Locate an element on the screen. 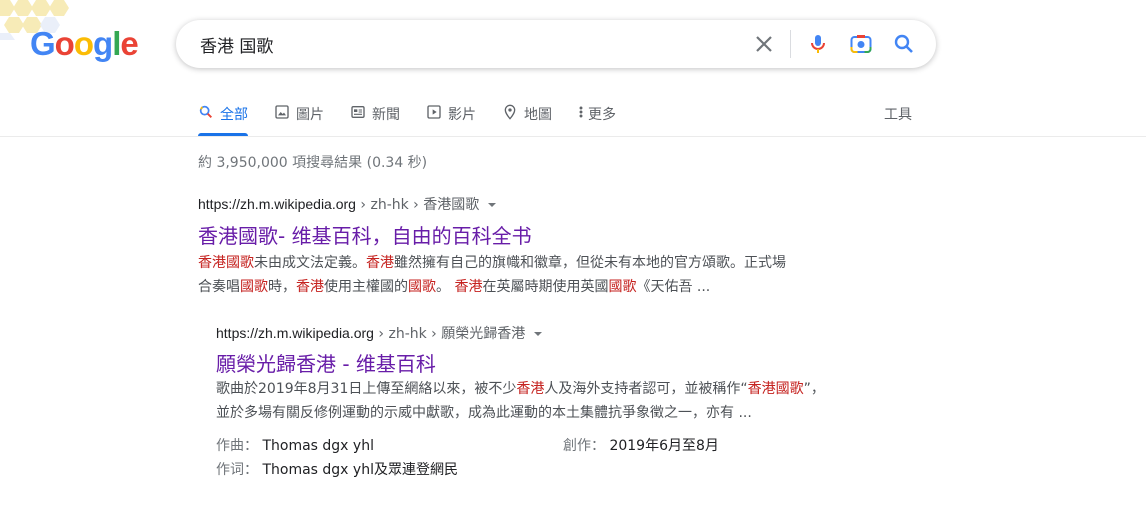 Image resolution: width=1146 pixels, height=508 pixels. snippet-text: 使用主權國的 is located at coordinates (366, 287).